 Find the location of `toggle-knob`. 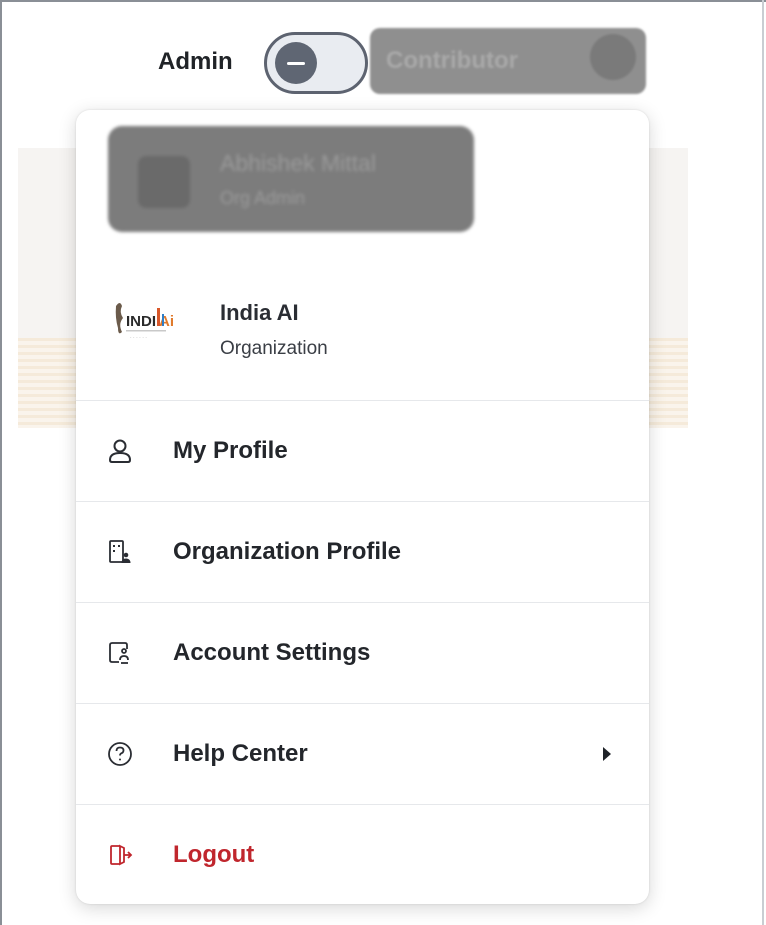

toggle-knob is located at coordinates (296, 63).